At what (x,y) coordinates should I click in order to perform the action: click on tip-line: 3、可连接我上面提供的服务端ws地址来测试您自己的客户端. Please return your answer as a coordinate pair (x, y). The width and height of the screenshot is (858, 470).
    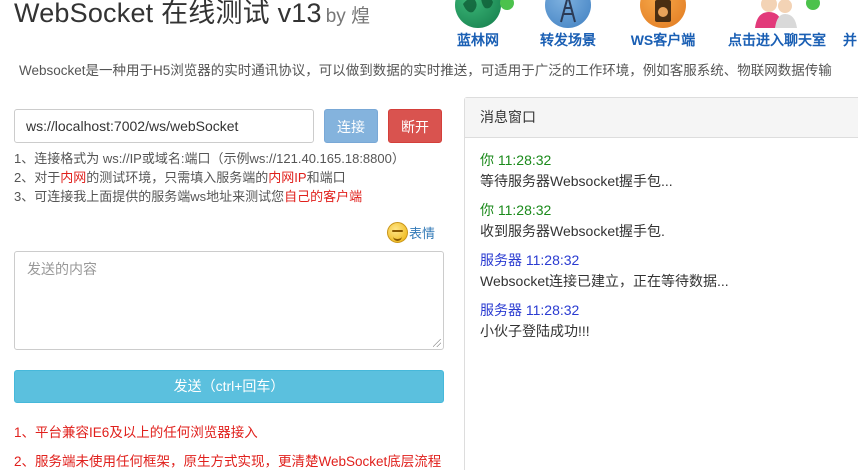
    Looking at the image, I should click on (209, 196).